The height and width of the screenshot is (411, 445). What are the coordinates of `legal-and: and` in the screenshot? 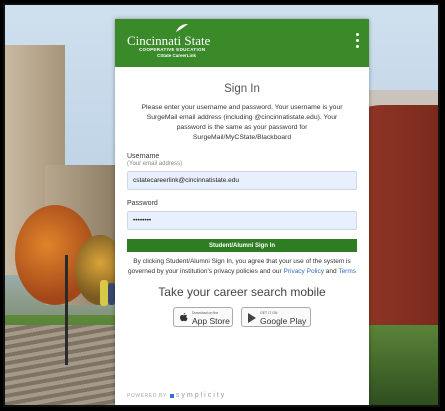 It's located at (331, 271).